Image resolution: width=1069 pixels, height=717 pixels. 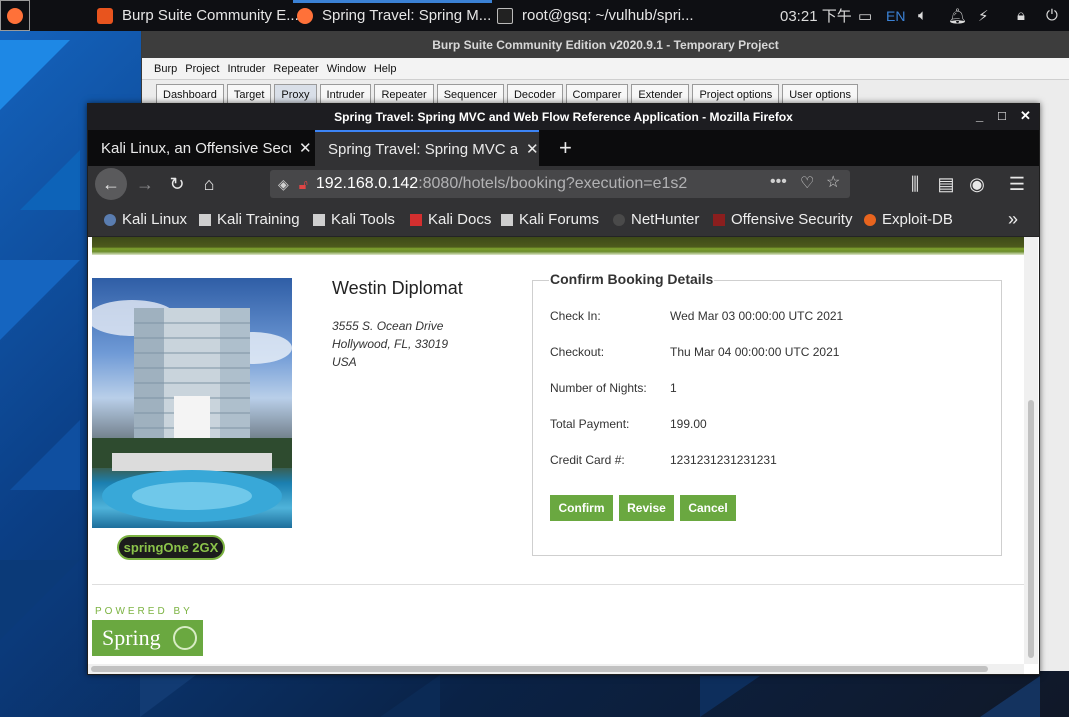 I want to click on bookmark-label: Kali Linux, so click(x=155, y=219).